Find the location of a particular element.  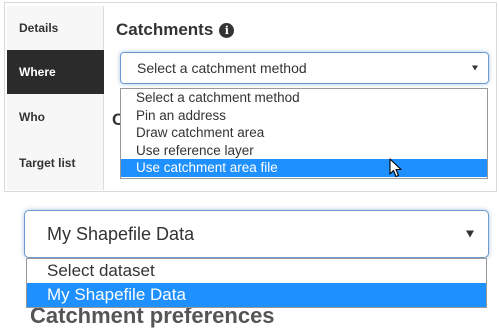

sidebar-item-target-list: Target list is located at coordinates (55, 163).